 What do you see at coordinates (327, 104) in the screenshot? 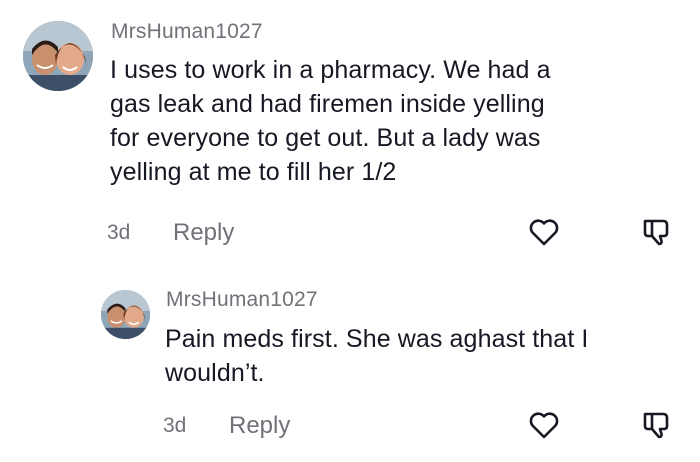
I see `comment-text-line: gas leak and had firemen inside yelling` at bounding box center [327, 104].